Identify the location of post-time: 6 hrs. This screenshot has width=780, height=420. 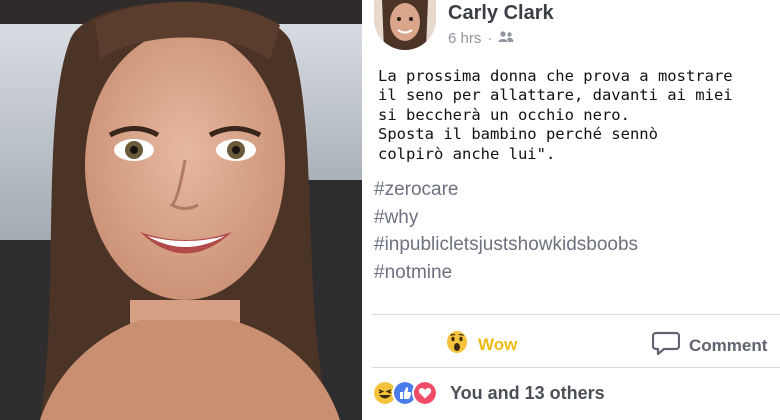
(464, 38).